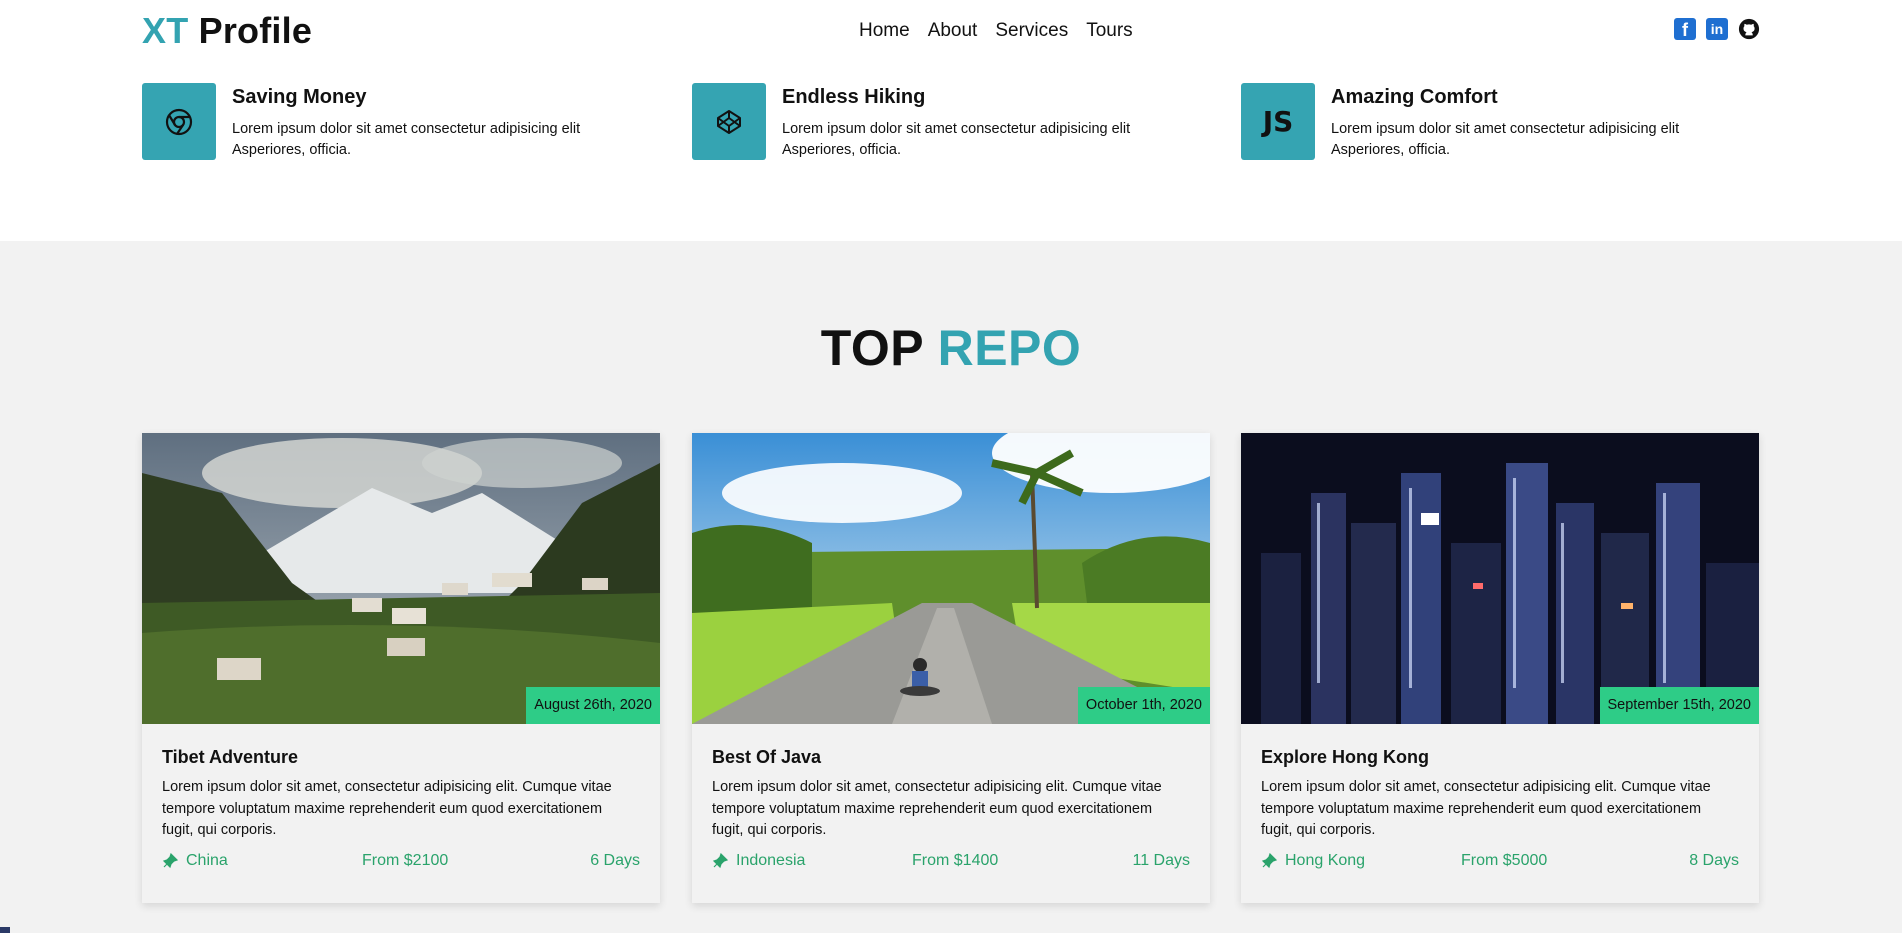  Describe the element at coordinates (5, 930) in the screenshot. I see `page-corner-decoration` at that location.